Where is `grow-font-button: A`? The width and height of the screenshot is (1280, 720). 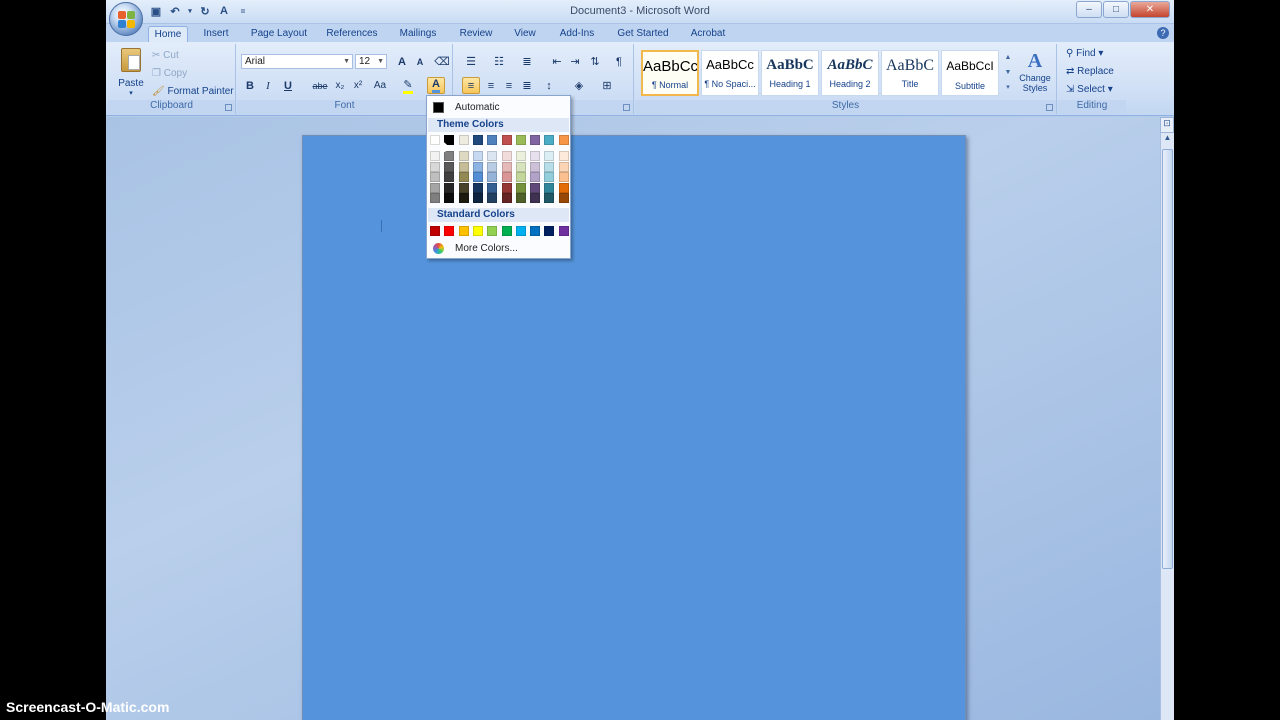 grow-font-button: A is located at coordinates (402, 61).